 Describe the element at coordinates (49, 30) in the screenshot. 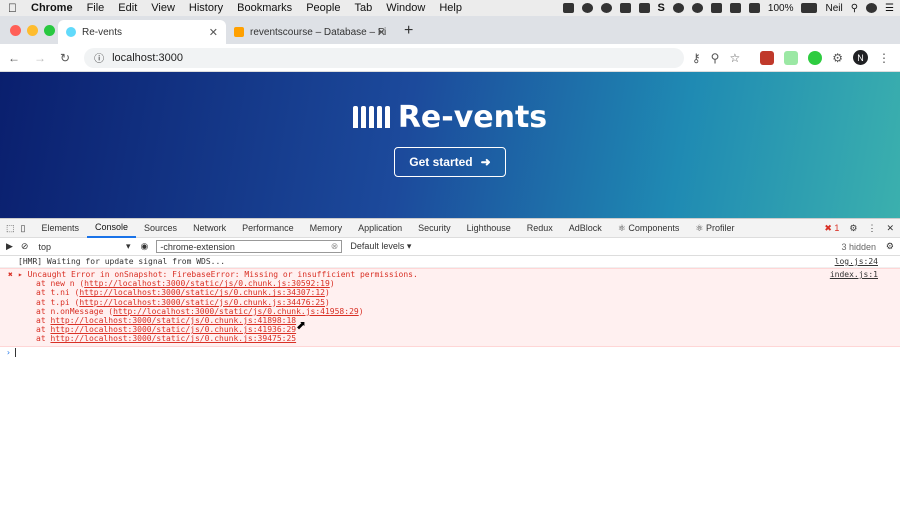

I see `maximize-window-button` at that location.